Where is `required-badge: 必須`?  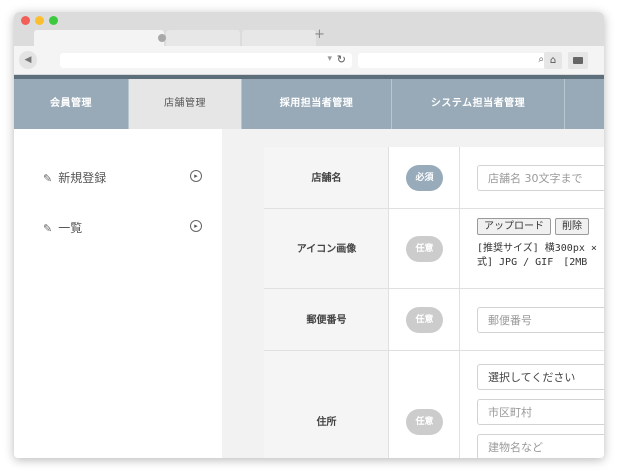
required-badge: 必須 is located at coordinates (424, 178).